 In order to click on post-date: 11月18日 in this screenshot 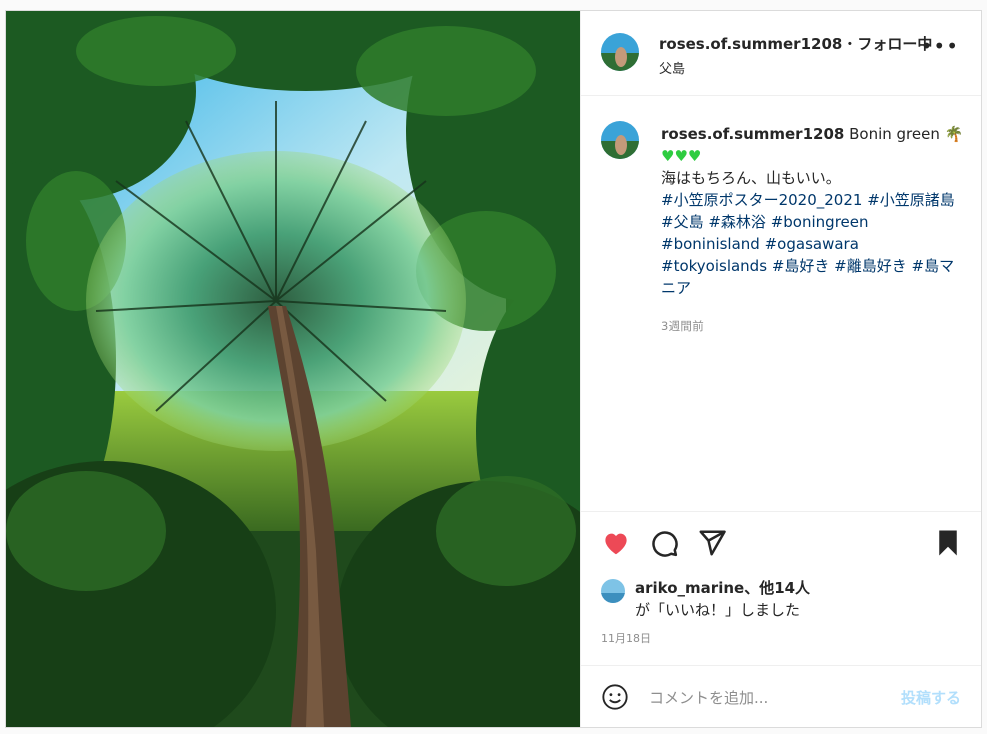, I will do `click(626, 638)`.